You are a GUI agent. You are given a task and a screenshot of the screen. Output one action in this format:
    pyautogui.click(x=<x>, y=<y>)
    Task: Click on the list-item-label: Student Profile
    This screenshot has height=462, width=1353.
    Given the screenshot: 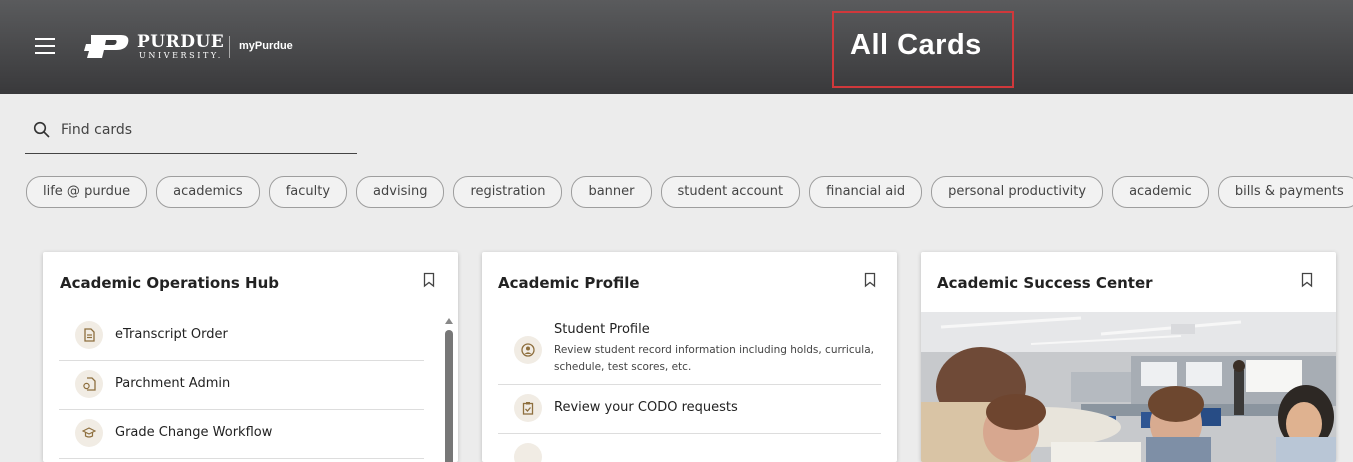 What is the action you would take?
    pyautogui.click(x=602, y=329)
    